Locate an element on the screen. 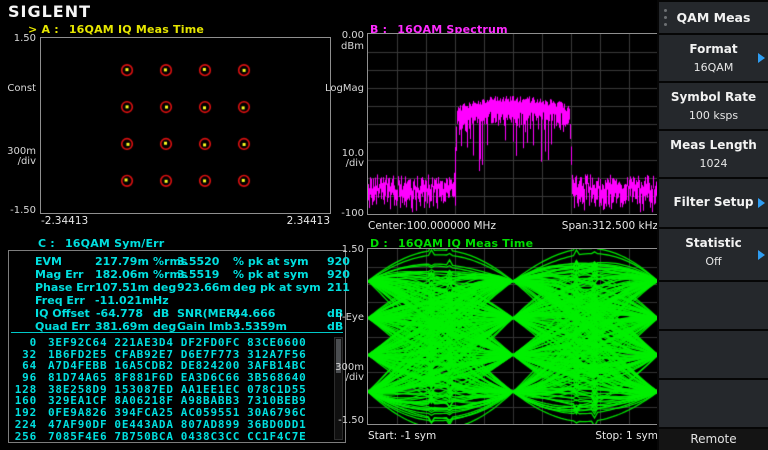 This screenshot has width=768, height=450. menu-header: QAM Meas is located at coordinates (713, 17).